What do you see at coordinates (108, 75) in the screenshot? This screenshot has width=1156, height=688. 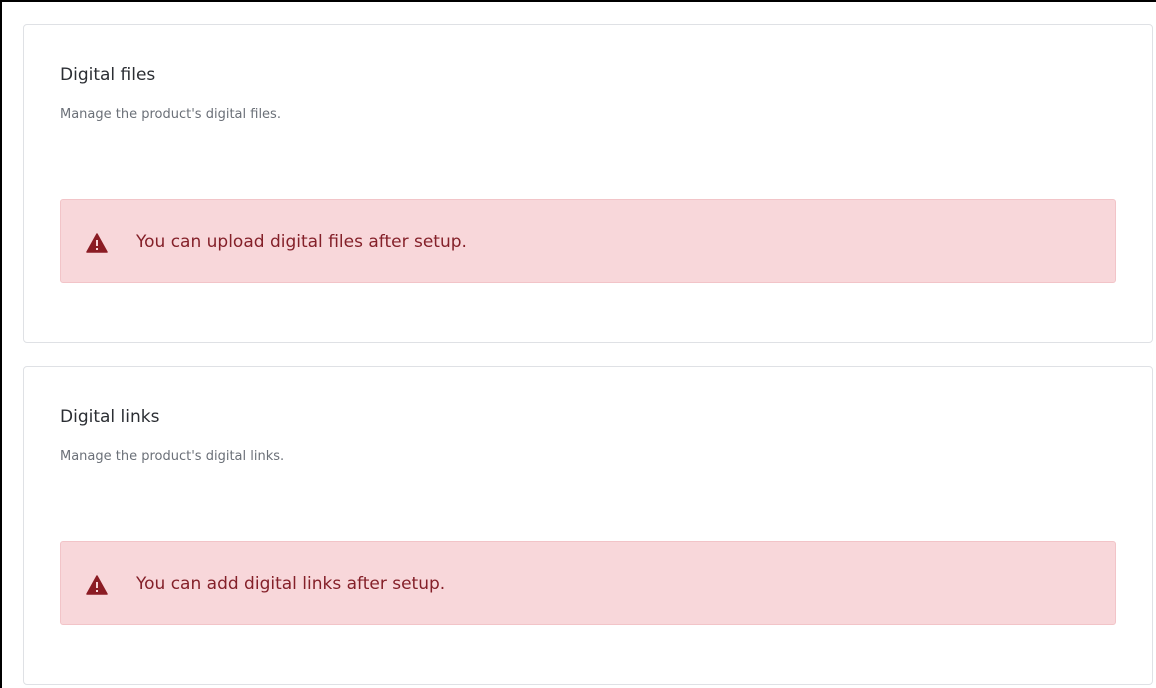 I see `digital-files-title: Digital files` at bounding box center [108, 75].